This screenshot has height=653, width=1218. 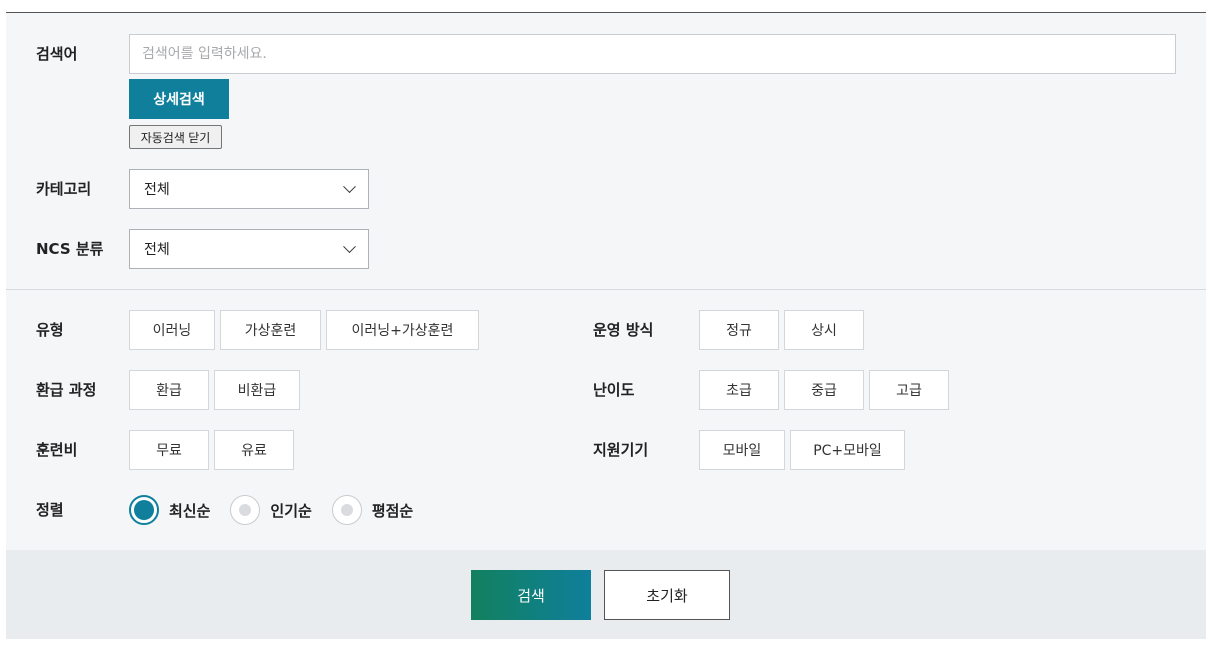 What do you see at coordinates (270, 330) in the screenshot?
I see `type-option-virtual: 가상훈련` at bounding box center [270, 330].